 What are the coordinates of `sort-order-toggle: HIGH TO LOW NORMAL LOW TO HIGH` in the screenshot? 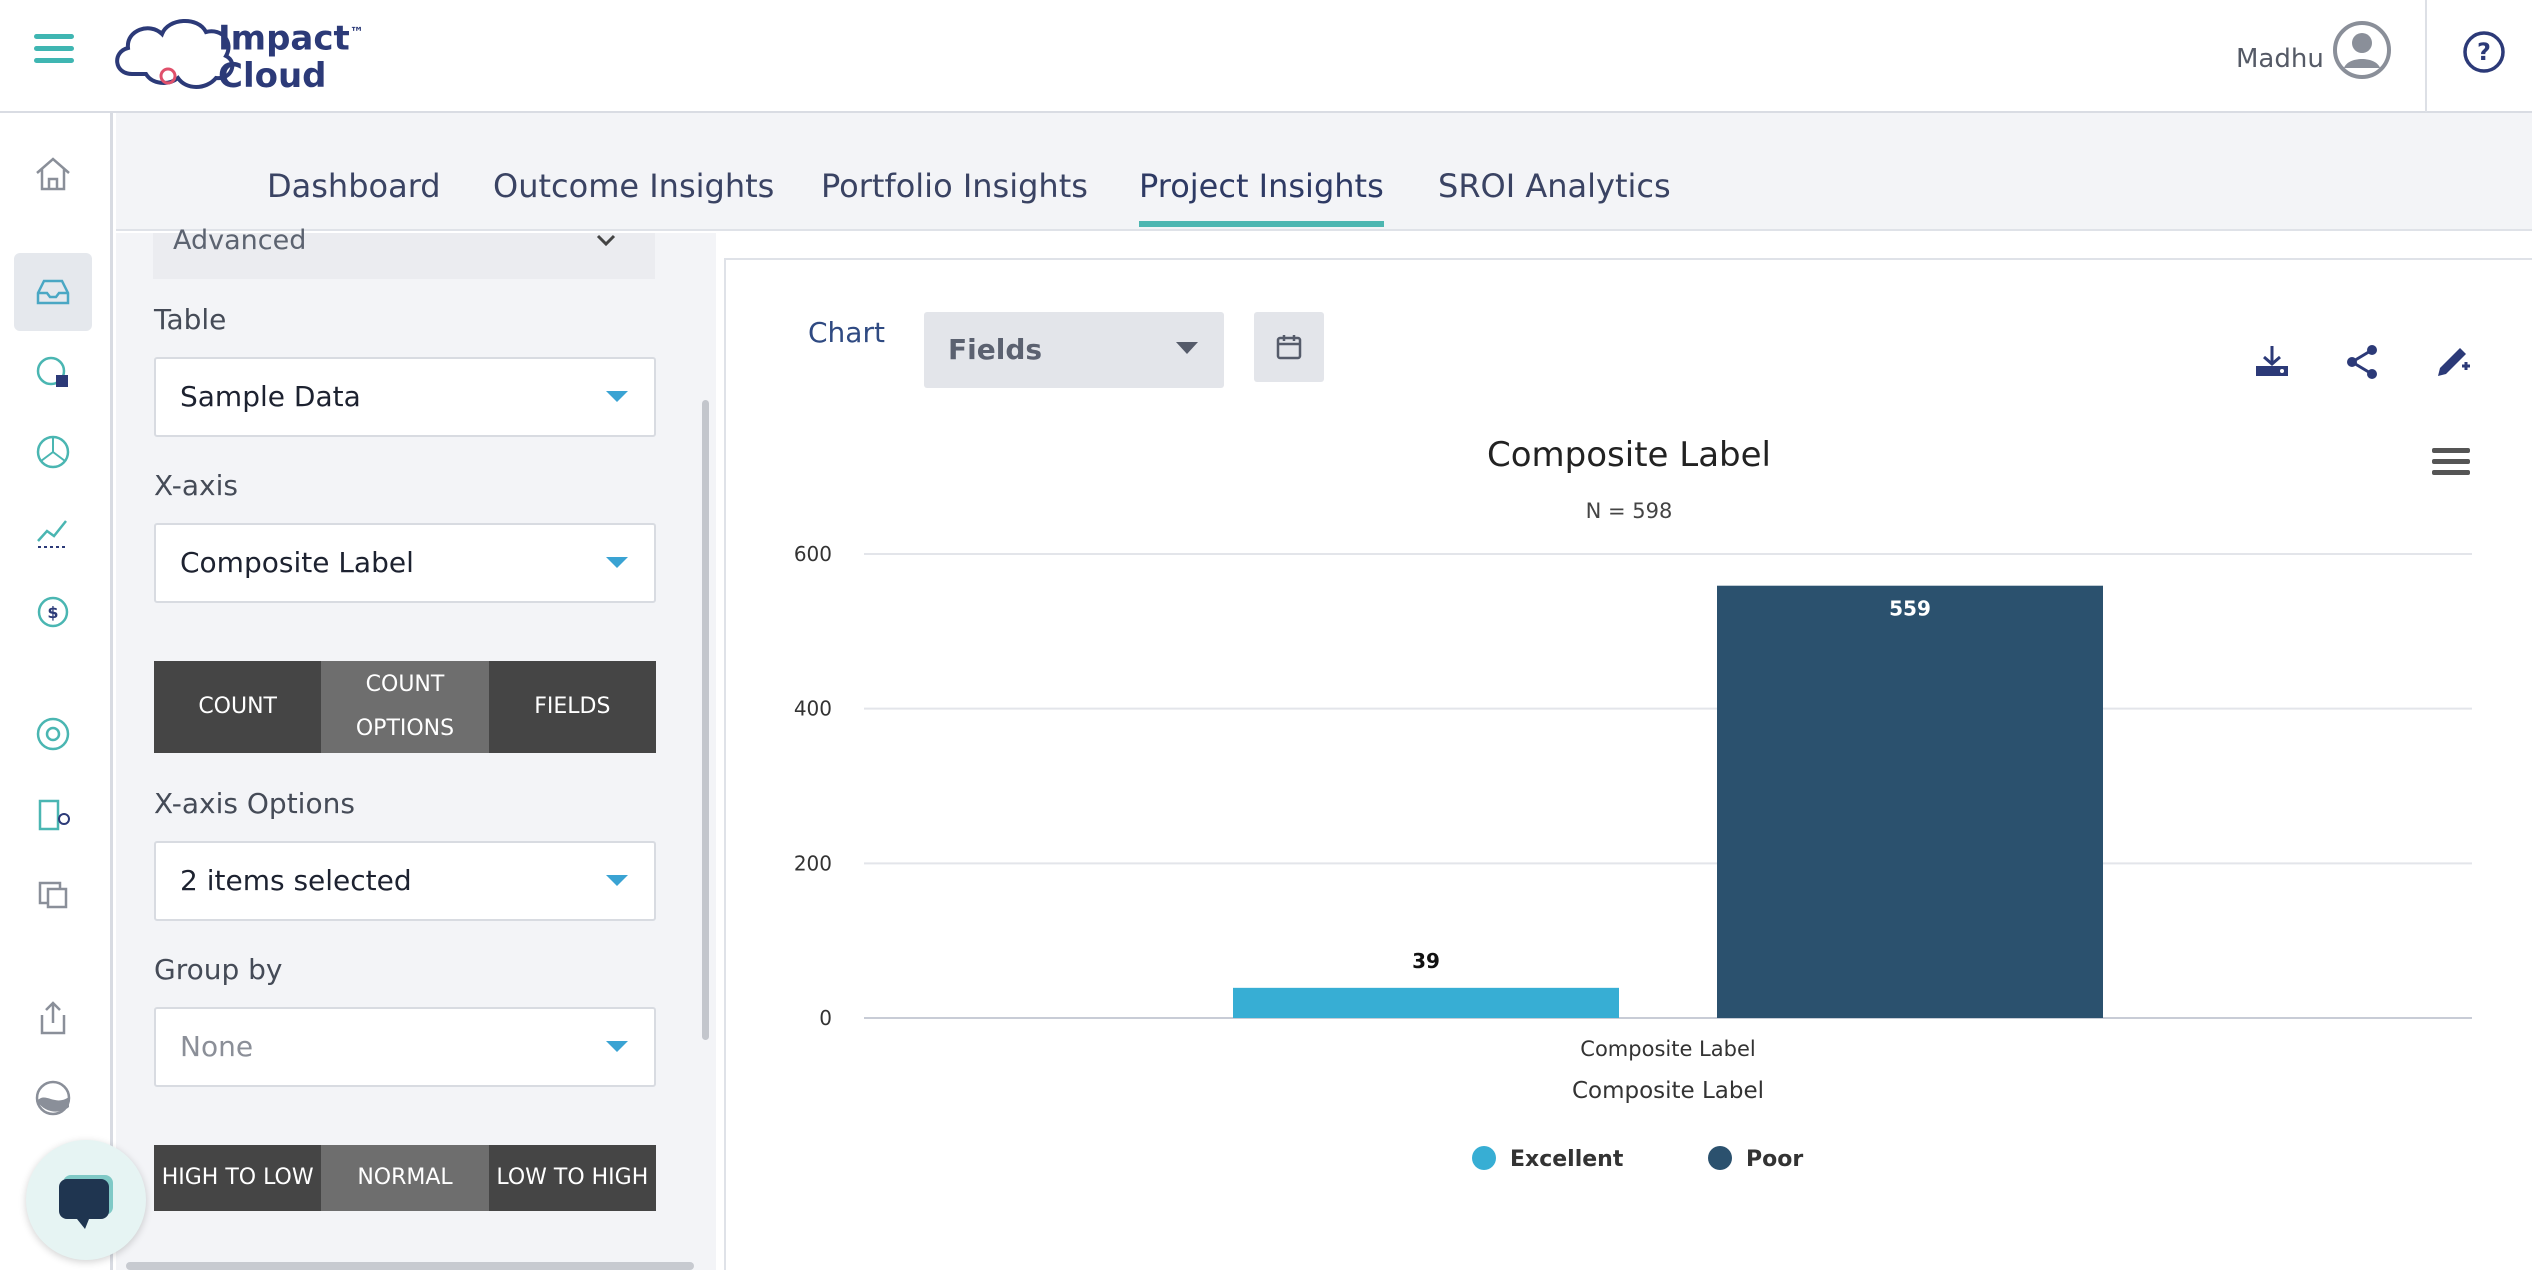 It's located at (405, 1178).